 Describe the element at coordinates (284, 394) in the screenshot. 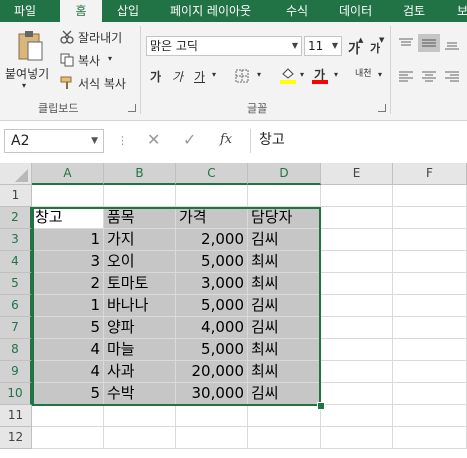

I see `cell-d10: 김씨` at that location.